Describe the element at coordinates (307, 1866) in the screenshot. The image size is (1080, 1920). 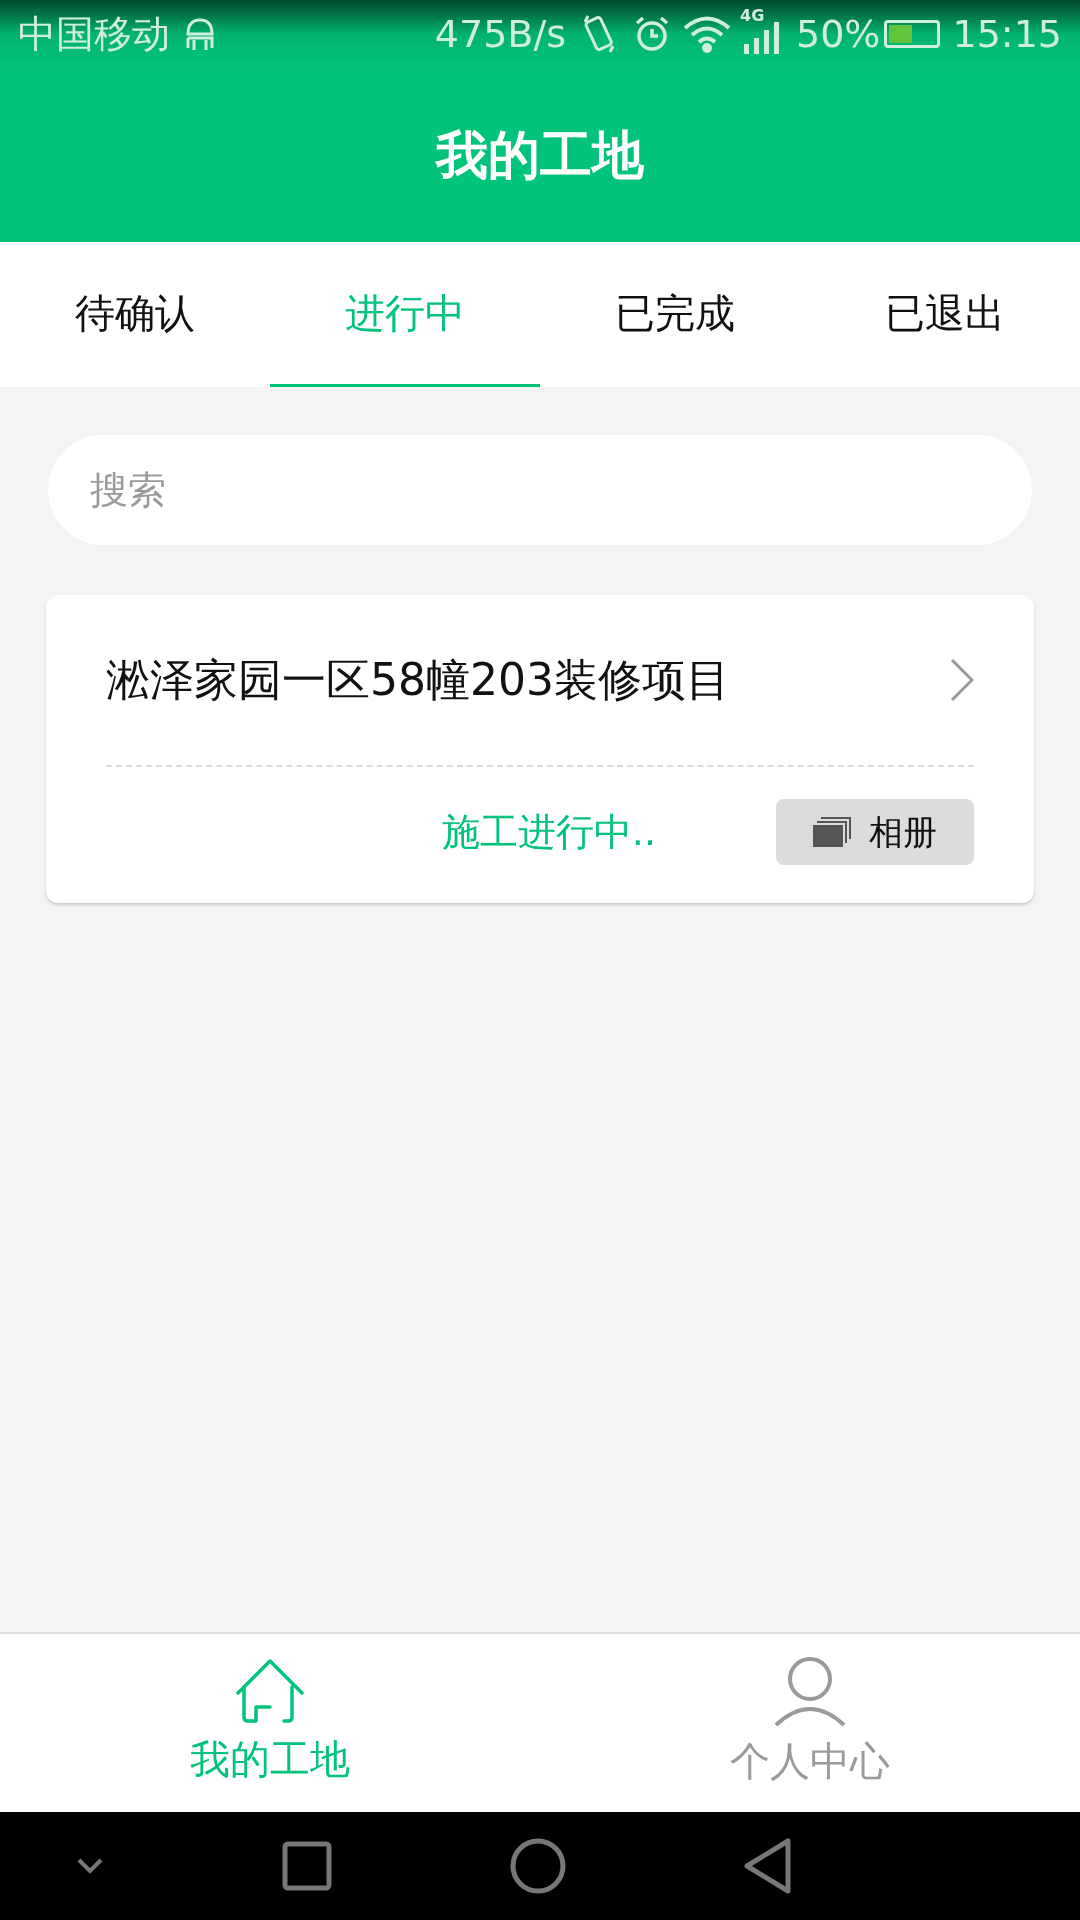
I see `square-icon` at that location.